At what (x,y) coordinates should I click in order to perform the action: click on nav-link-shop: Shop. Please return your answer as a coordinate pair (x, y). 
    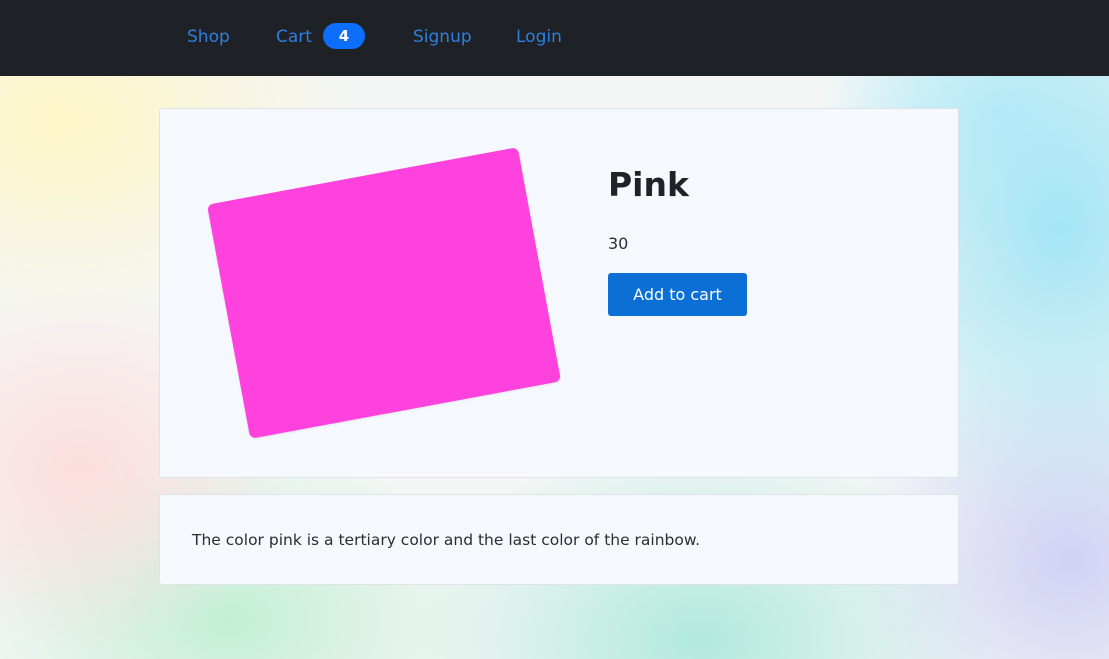
    Looking at the image, I should click on (208, 37).